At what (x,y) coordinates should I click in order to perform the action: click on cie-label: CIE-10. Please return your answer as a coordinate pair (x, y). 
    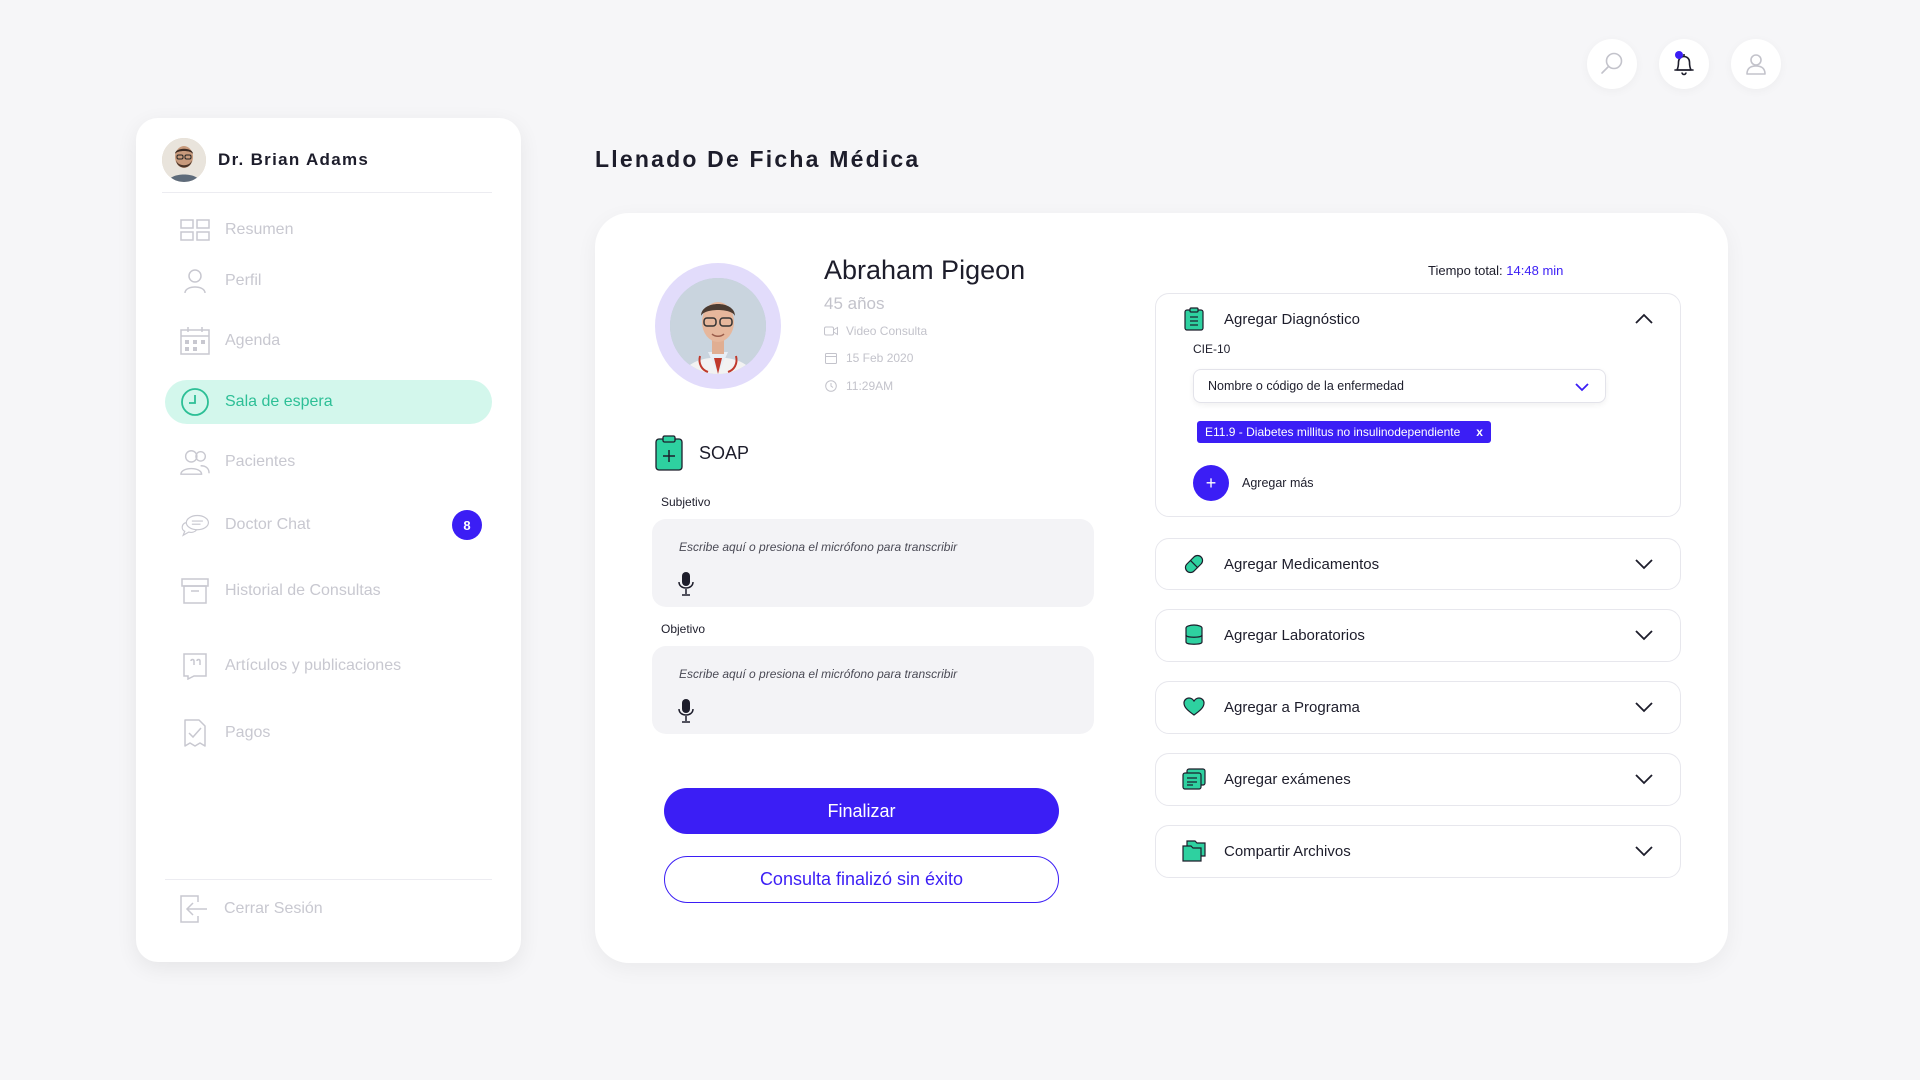
    Looking at the image, I should click on (1212, 349).